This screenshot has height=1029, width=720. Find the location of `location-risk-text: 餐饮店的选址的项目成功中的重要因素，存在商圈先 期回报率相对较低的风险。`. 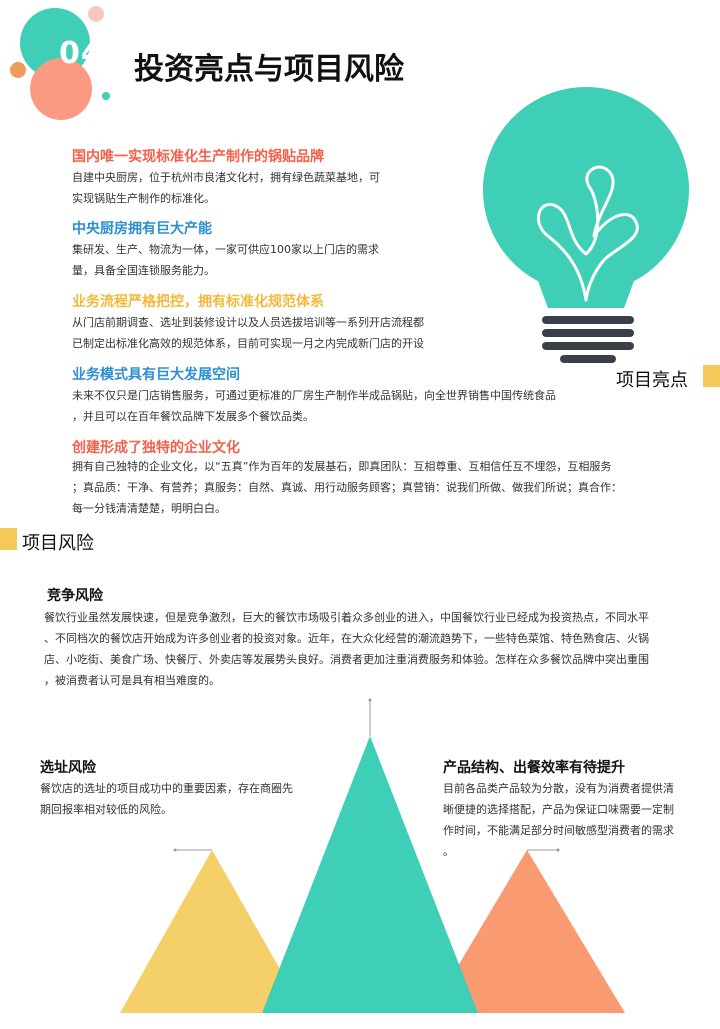

location-risk-text: 餐饮店的选址的项目成功中的重要因素，存在商圈先 期回报率相对较低的风险。 is located at coordinates (166, 799).